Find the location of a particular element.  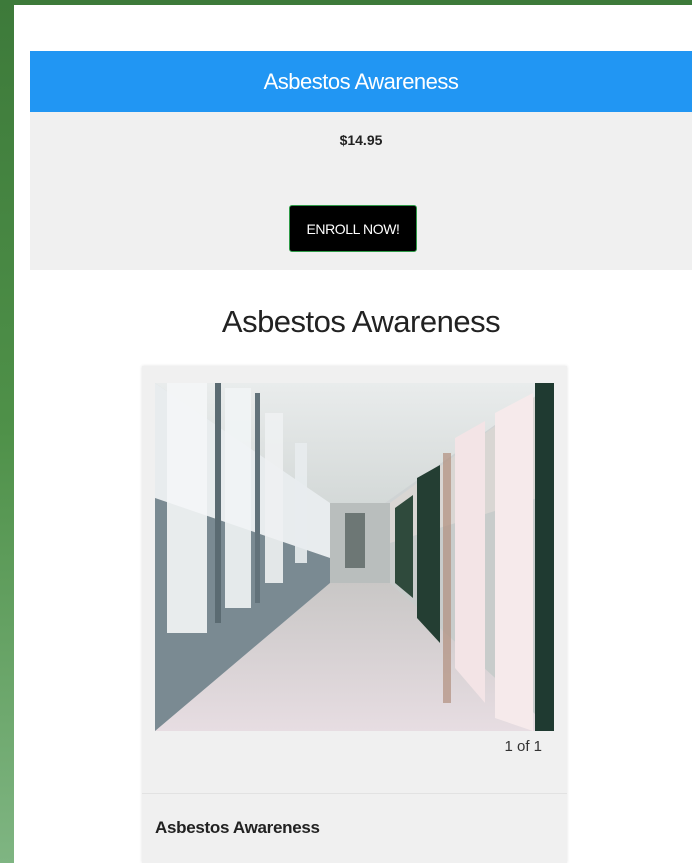

decorative-frame-top is located at coordinates (346, 2).